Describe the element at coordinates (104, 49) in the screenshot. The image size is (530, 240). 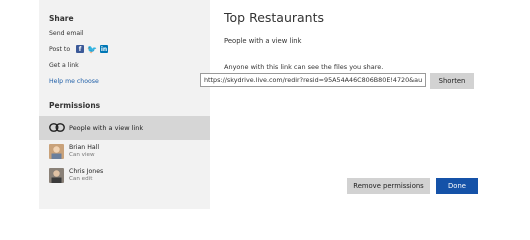
I see `linkedin-icon: in` at that location.